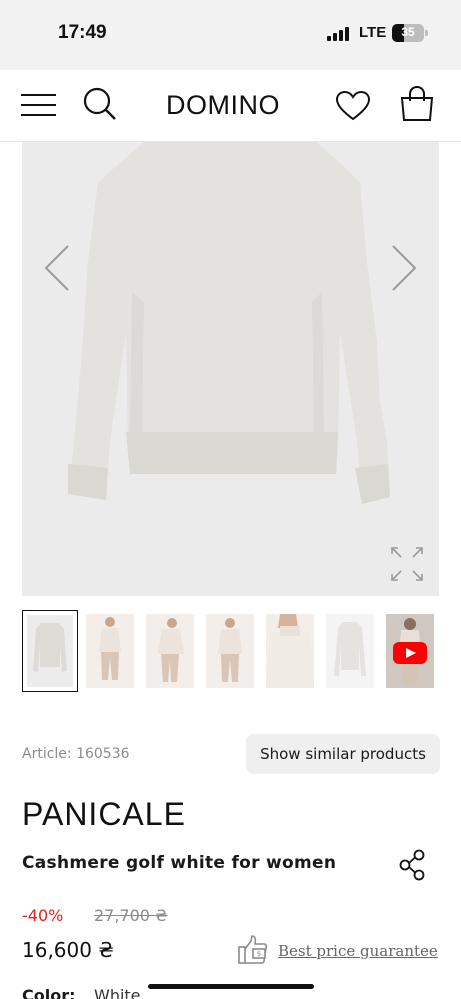  Describe the element at coordinates (104, 814) in the screenshot. I see `product-brand: PANICALE` at that location.